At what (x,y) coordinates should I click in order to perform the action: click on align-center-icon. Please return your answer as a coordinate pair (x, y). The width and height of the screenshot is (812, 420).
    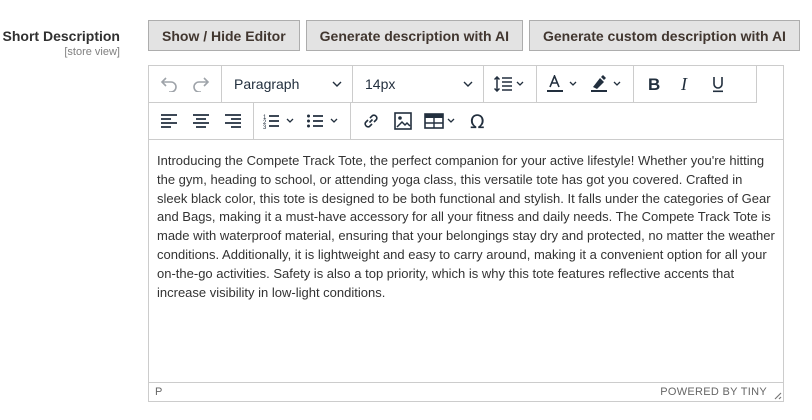
    Looking at the image, I should click on (201, 121).